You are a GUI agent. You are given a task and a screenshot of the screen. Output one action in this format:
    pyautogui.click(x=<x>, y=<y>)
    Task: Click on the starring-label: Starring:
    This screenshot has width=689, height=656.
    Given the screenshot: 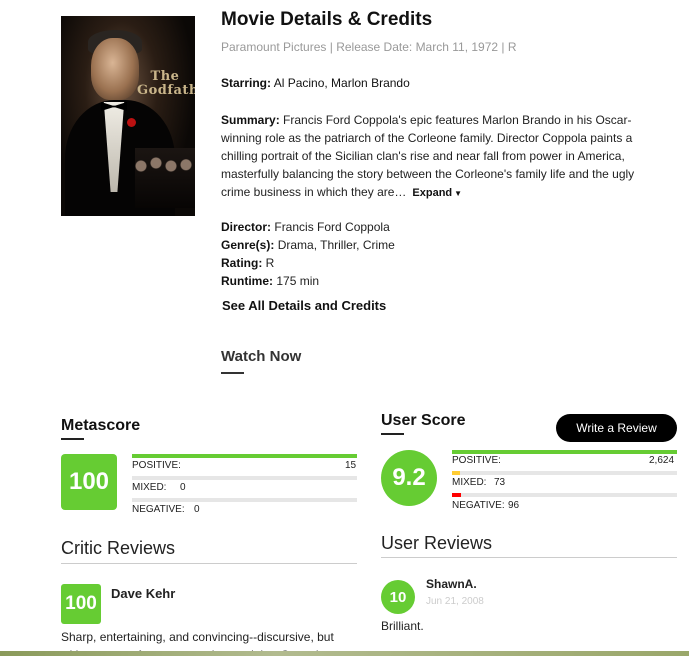 What is the action you would take?
    pyautogui.click(x=246, y=83)
    